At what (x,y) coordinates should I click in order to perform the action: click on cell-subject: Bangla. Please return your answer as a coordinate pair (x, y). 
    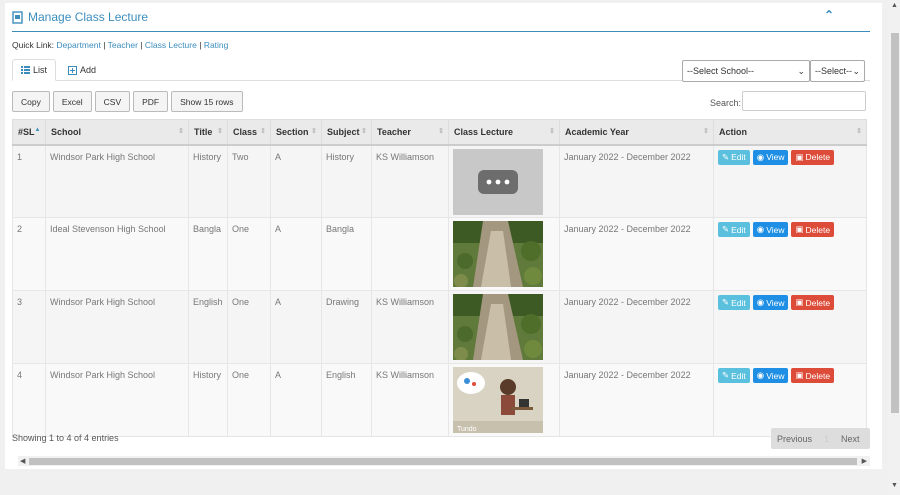
    Looking at the image, I should click on (346, 254).